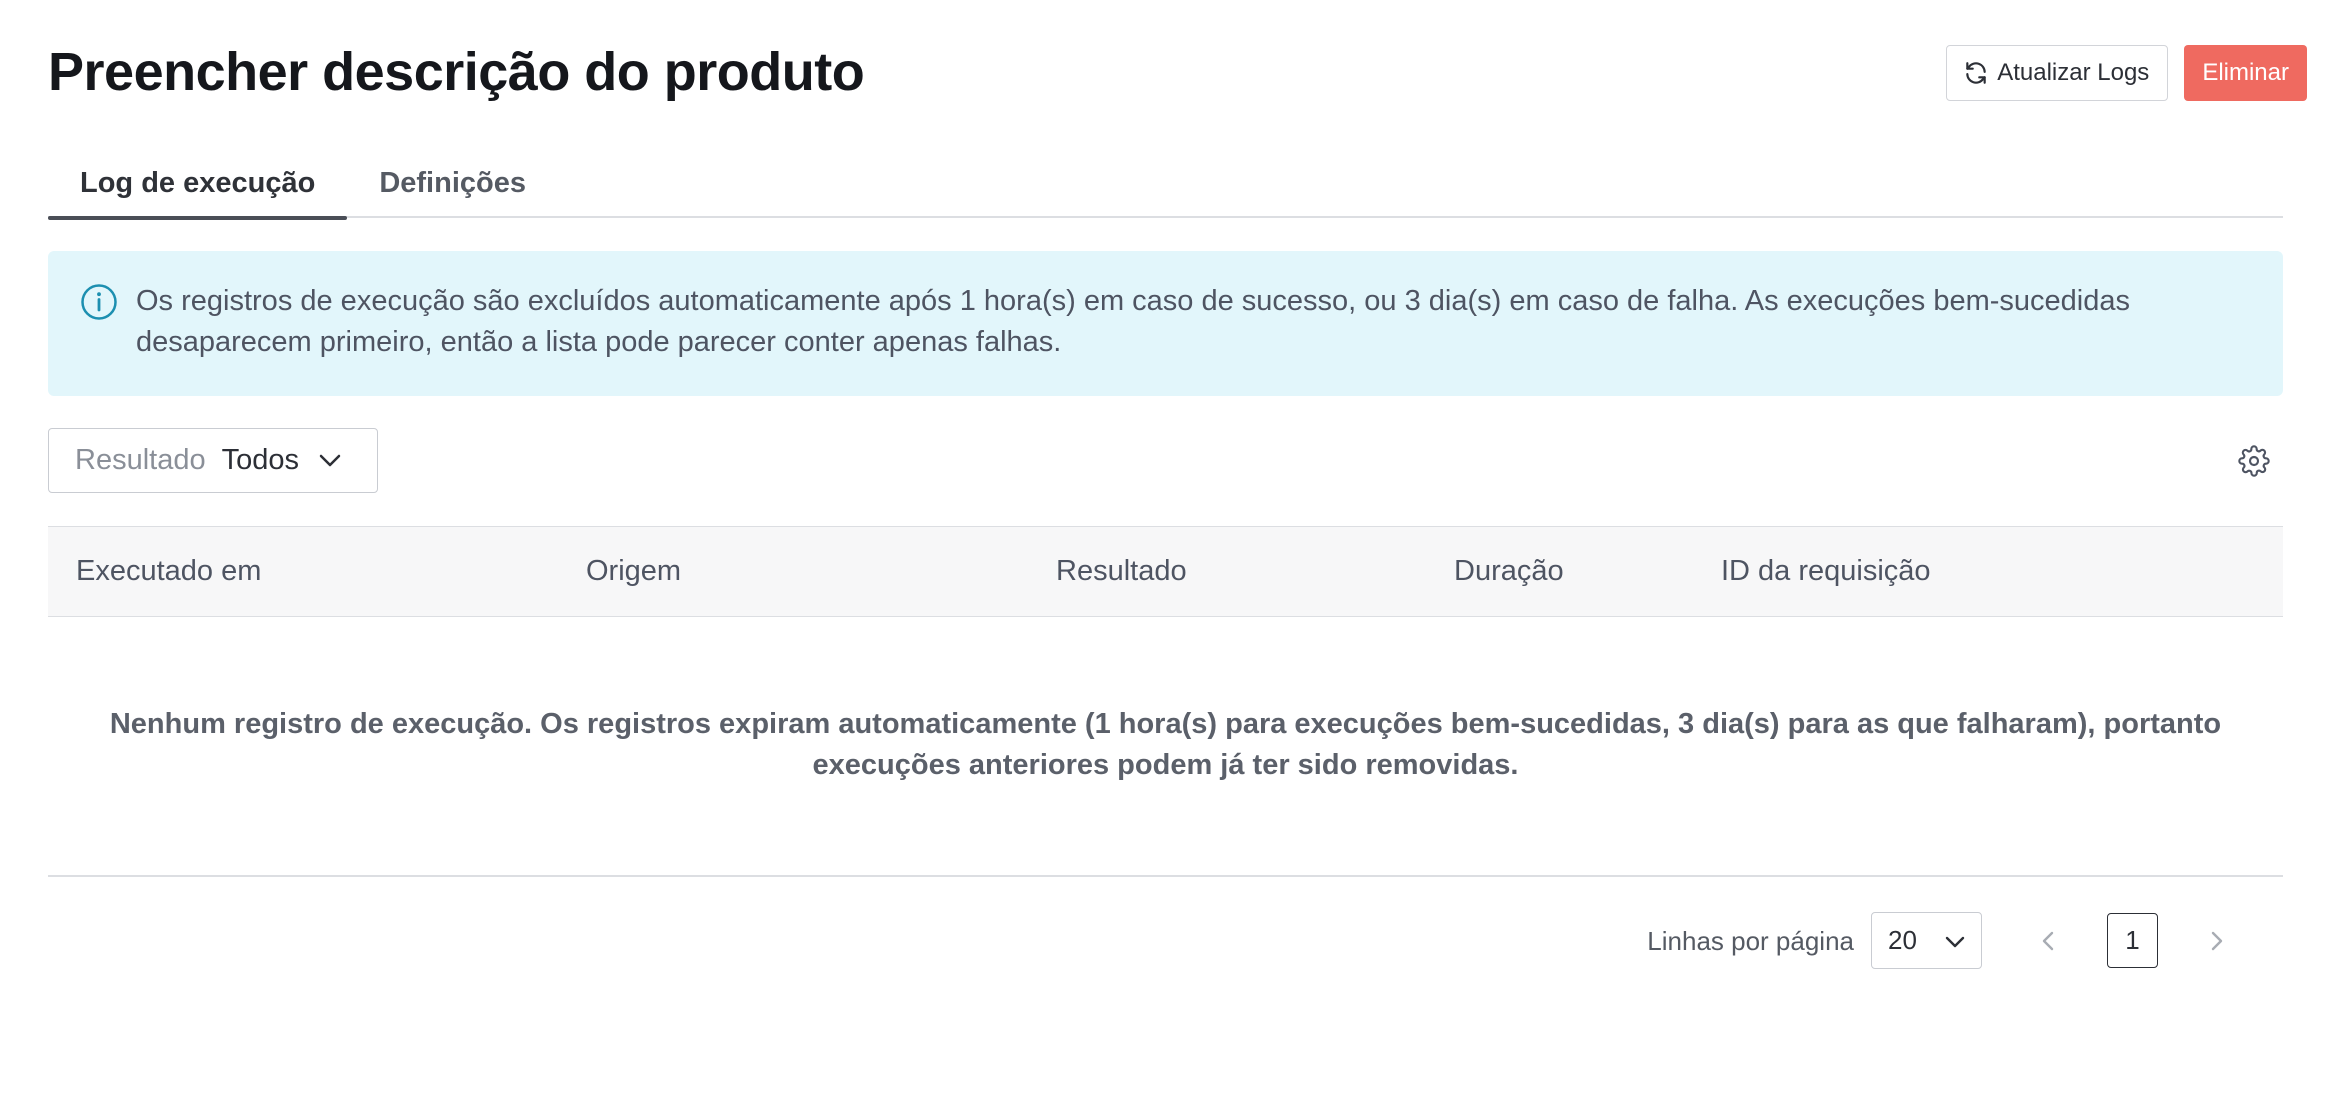  Describe the element at coordinates (1121, 571) in the screenshot. I see `column-header-result: Resultado` at that location.